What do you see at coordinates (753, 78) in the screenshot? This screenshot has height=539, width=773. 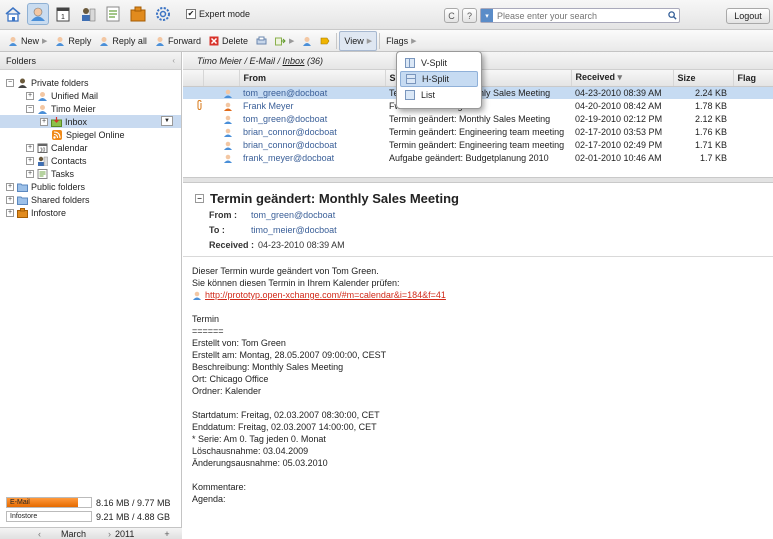 I see `column-flag: Flag` at bounding box center [753, 78].